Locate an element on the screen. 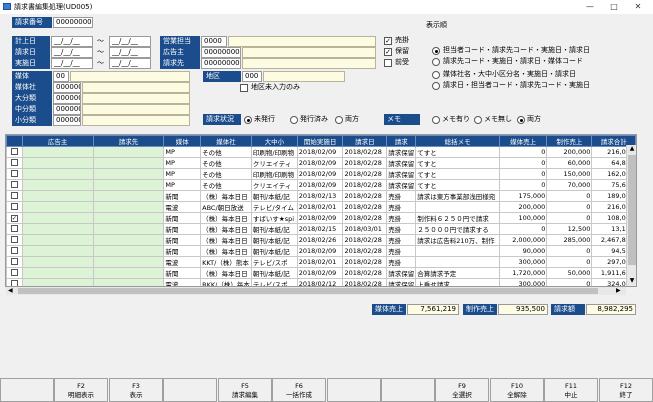  status-radio-both is located at coordinates (339, 120).